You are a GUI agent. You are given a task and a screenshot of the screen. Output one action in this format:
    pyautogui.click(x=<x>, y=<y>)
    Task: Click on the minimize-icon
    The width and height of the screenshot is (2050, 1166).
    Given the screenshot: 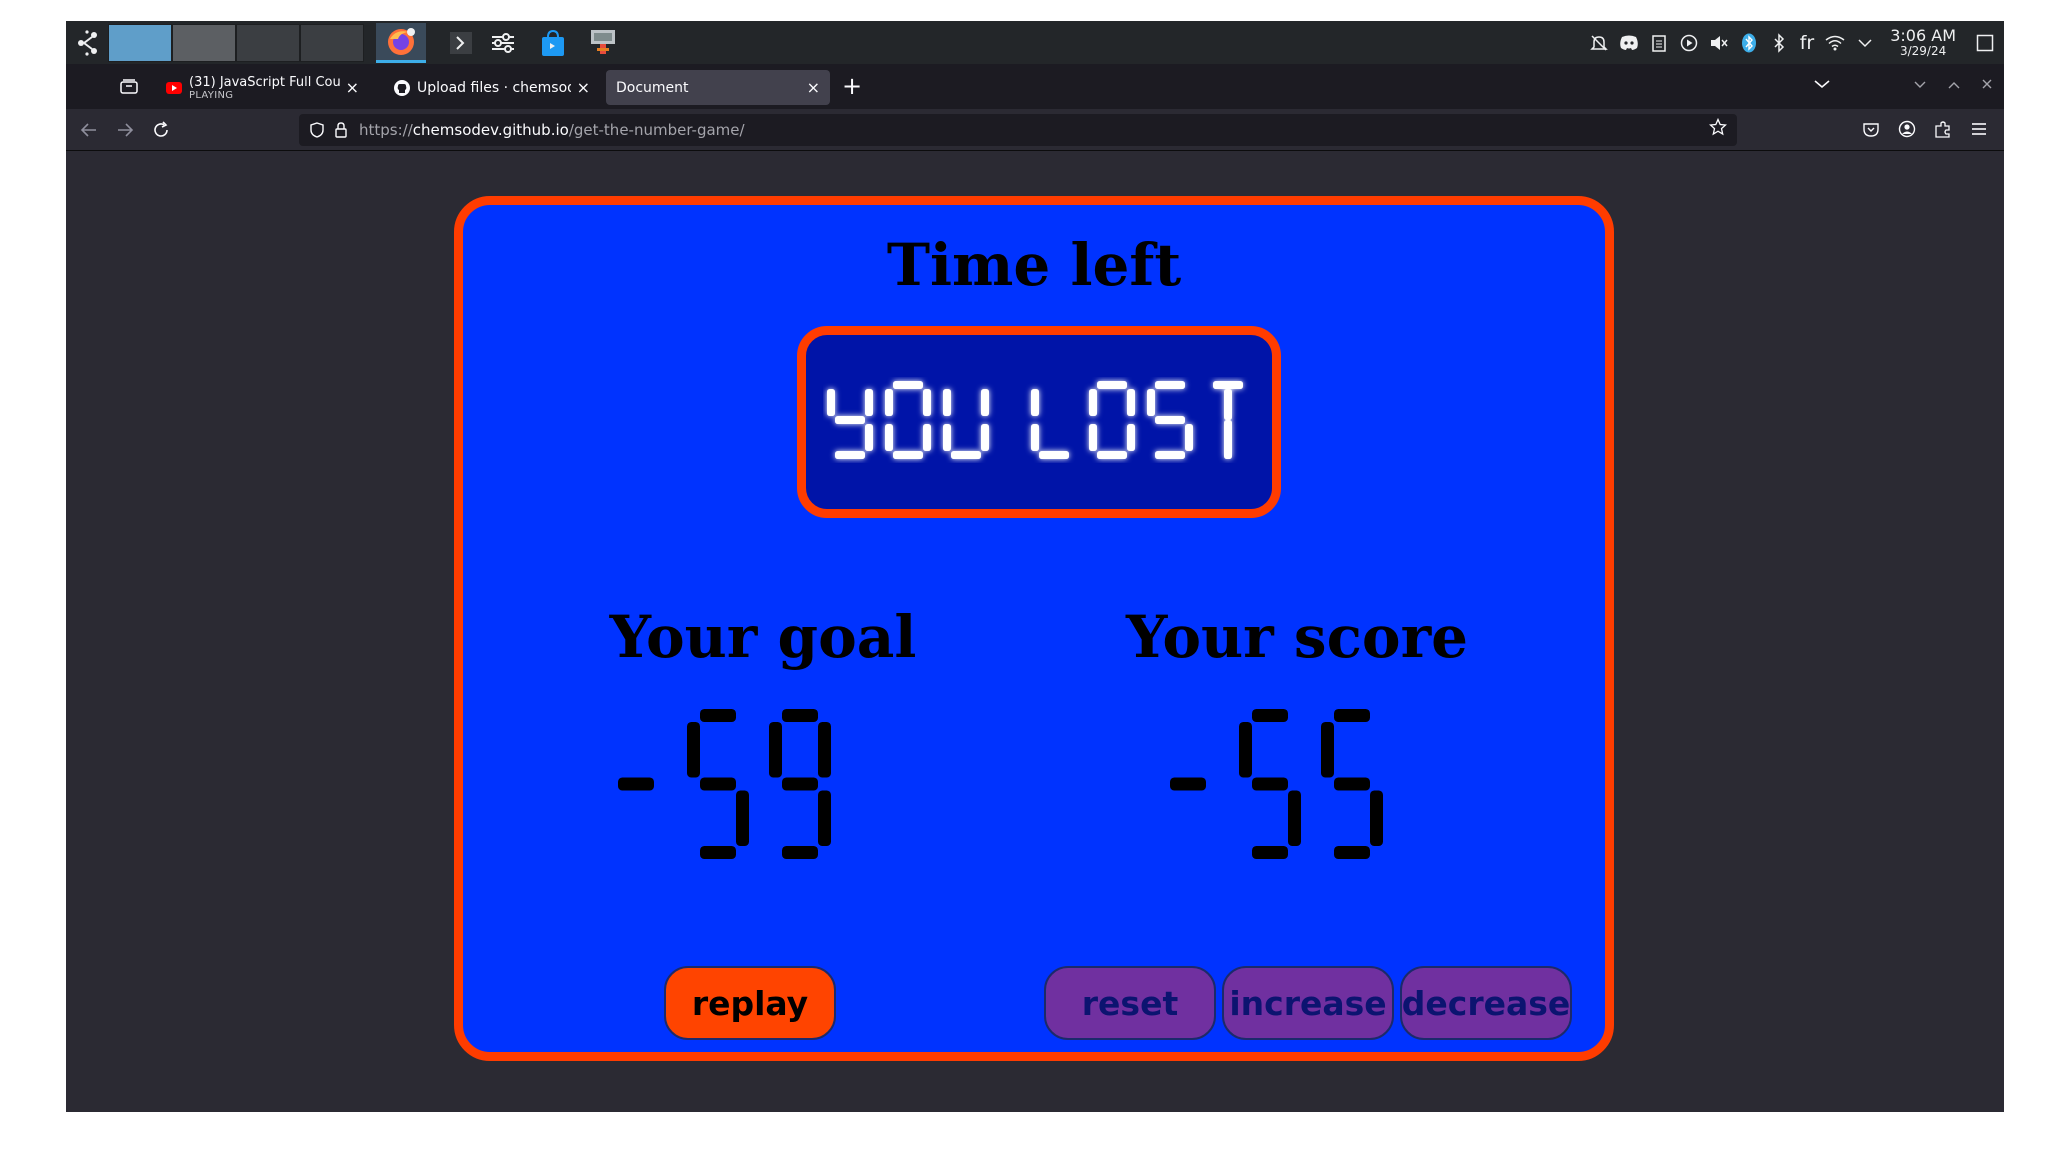 What is the action you would take?
    pyautogui.click(x=1920, y=83)
    